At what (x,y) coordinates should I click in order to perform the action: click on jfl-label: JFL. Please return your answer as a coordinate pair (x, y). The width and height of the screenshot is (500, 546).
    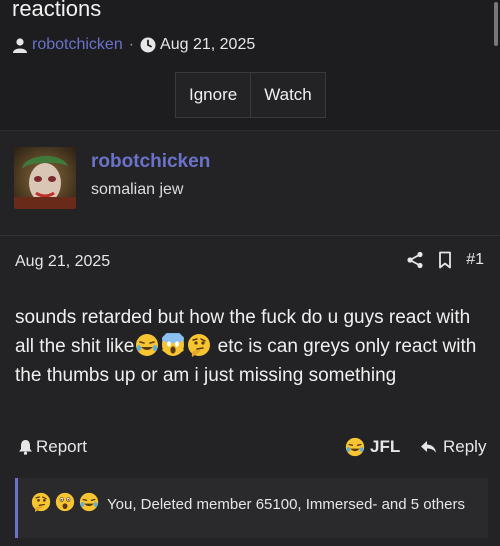
    Looking at the image, I should click on (385, 446).